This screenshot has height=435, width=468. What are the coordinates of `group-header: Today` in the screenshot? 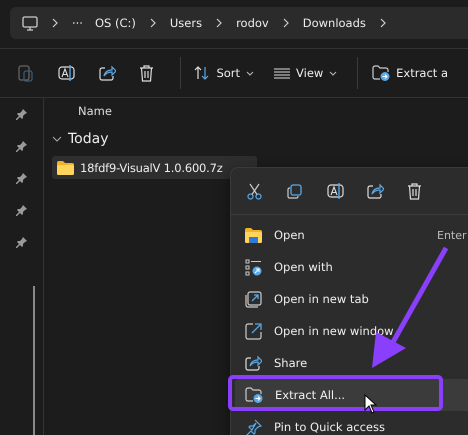 It's located at (88, 139).